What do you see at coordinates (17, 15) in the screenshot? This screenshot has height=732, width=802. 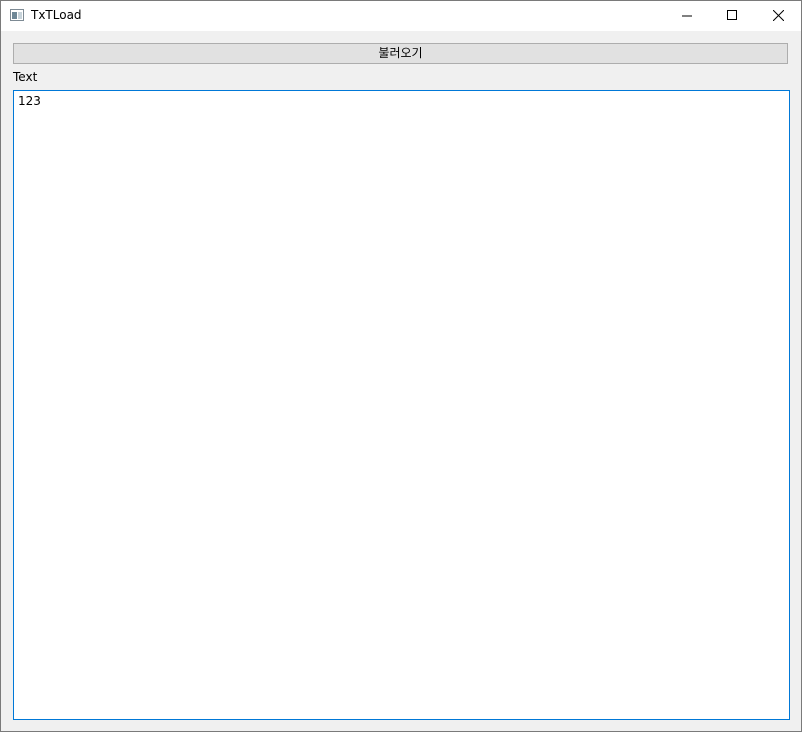 I see `app-window-icon` at bounding box center [17, 15].